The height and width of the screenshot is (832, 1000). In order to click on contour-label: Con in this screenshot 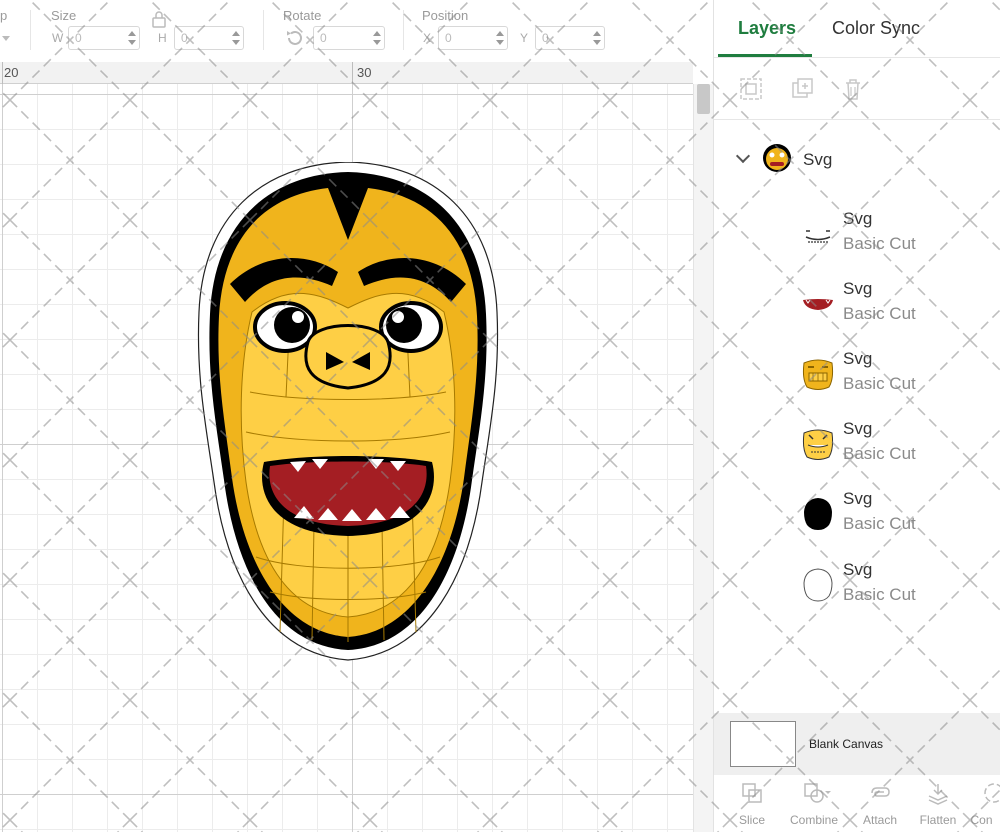, I will do `click(981, 820)`.